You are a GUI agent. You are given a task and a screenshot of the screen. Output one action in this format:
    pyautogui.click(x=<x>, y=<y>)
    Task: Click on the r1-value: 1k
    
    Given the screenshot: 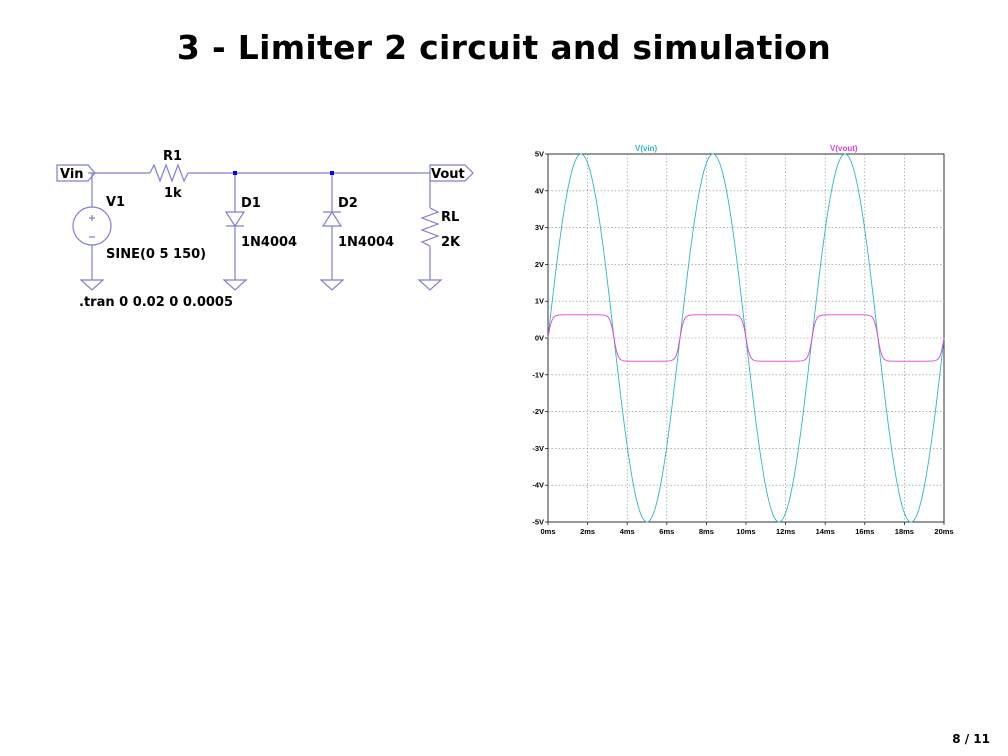 What is the action you would take?
    pyautogui.click(x=173, y=193)
    